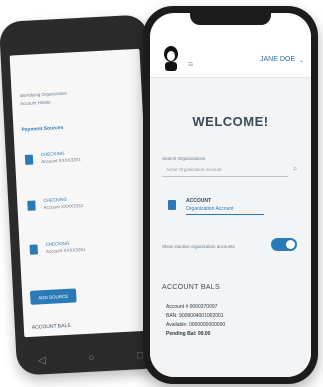 The height and width of the screenshot is (387, 323). What do you see at coordinates (192, 307) in the screenshot?
I see `account-number: Account # 0000370097` at bounding box center [192, 307].